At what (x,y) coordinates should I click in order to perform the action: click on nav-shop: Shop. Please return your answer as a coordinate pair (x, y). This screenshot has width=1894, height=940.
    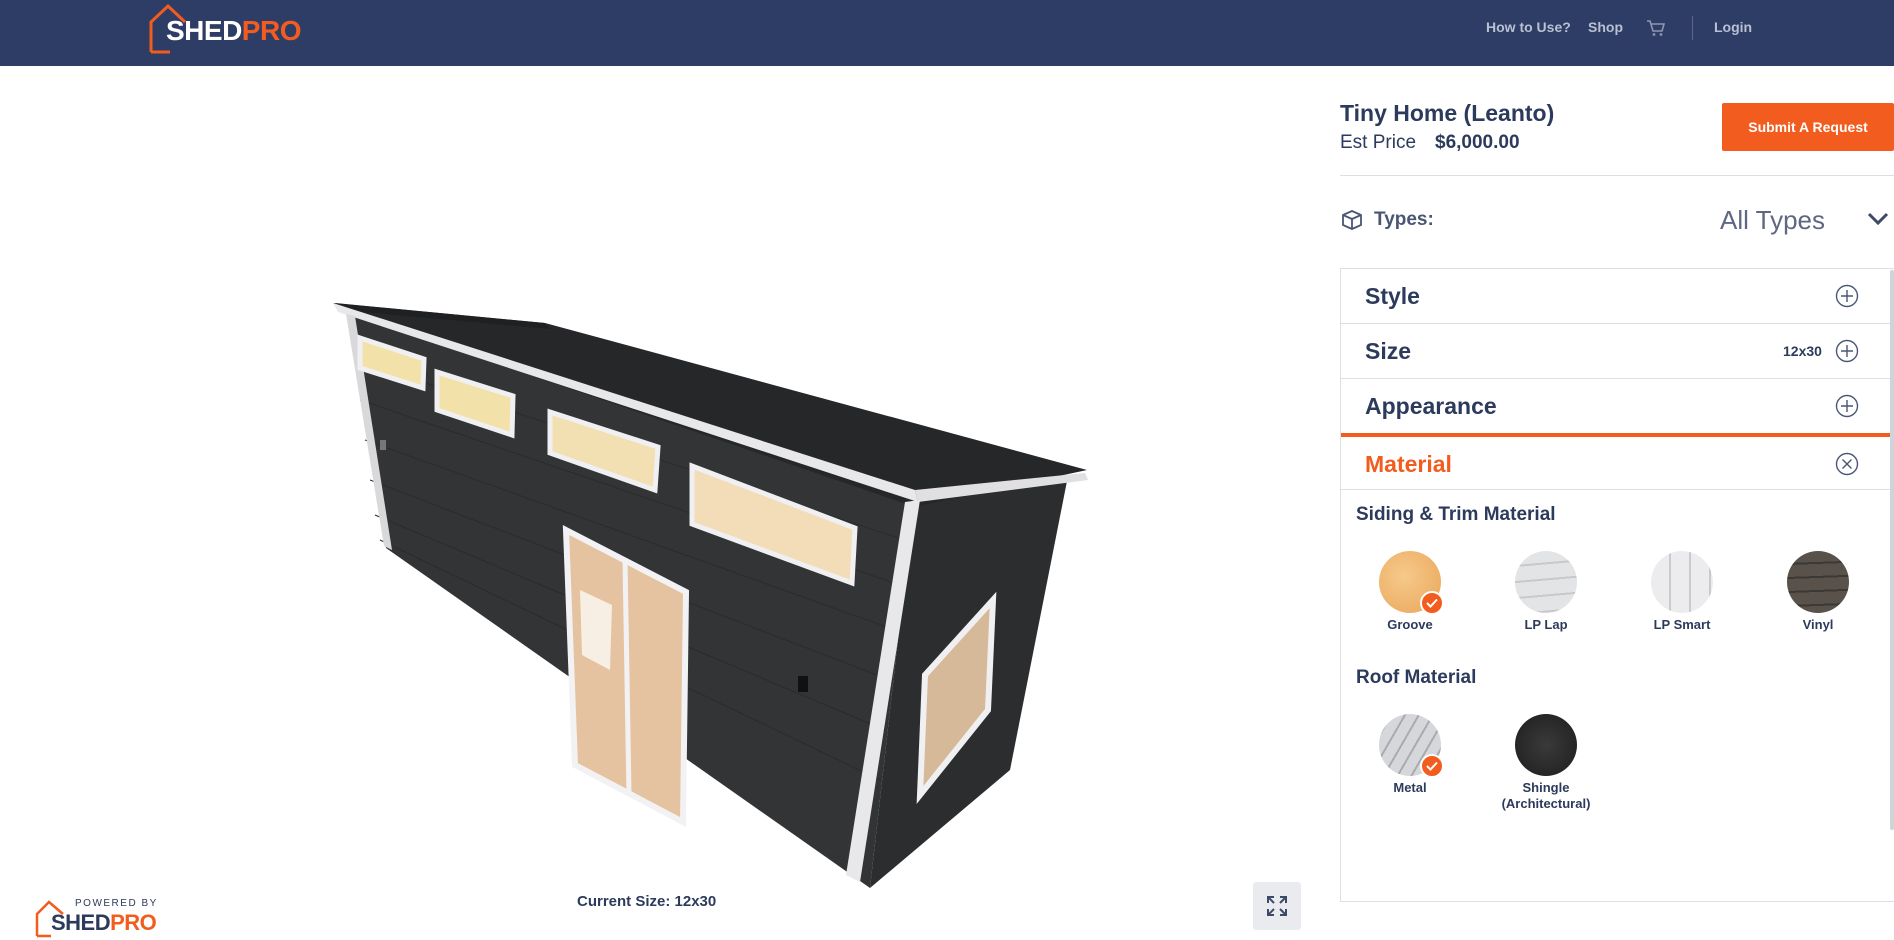
    Looking at the image, I should click on (1605, 27).